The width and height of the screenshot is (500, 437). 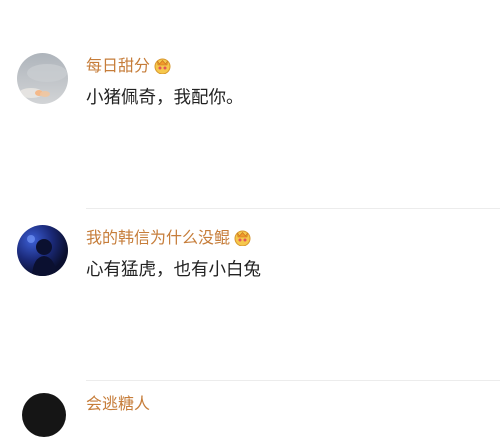 I want to click on username-text: 我的韩信为什么没鲲, so click(x=158, y=237).